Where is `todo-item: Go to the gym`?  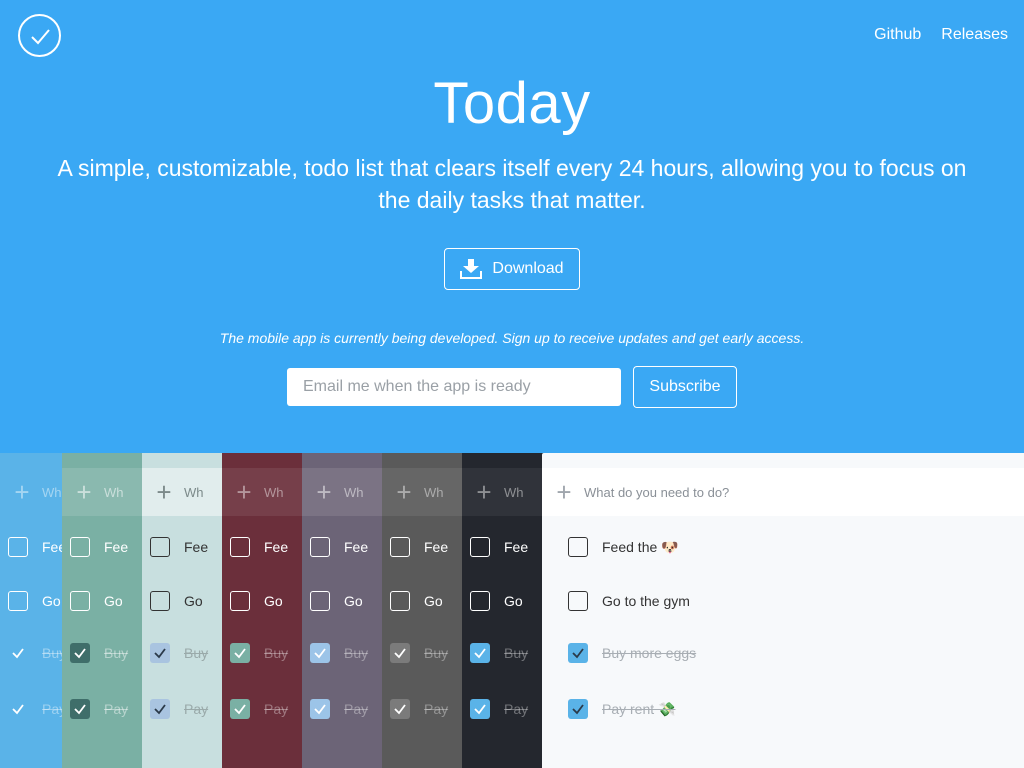
todo-item: Go to the gym is located at coordinates (629, 601).